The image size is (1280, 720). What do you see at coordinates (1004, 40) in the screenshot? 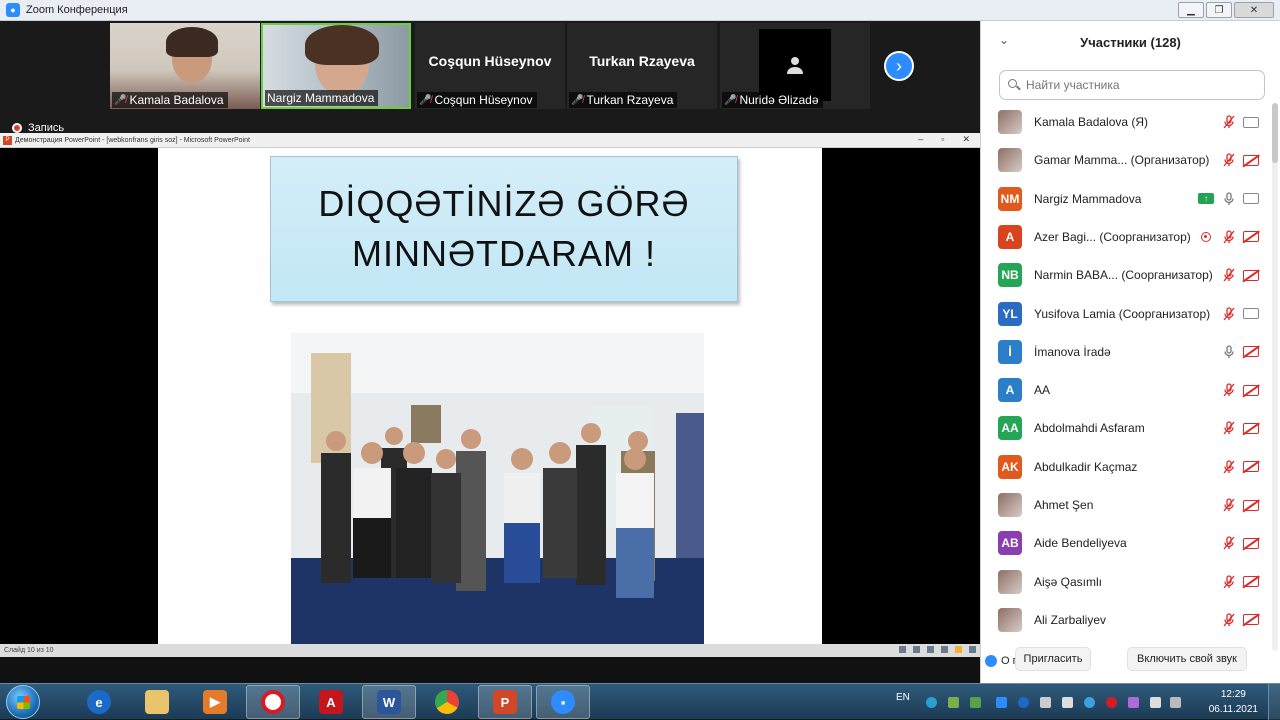
I see `collapse-chevron-icon: ⌄` at bounding box center [1004, 40].